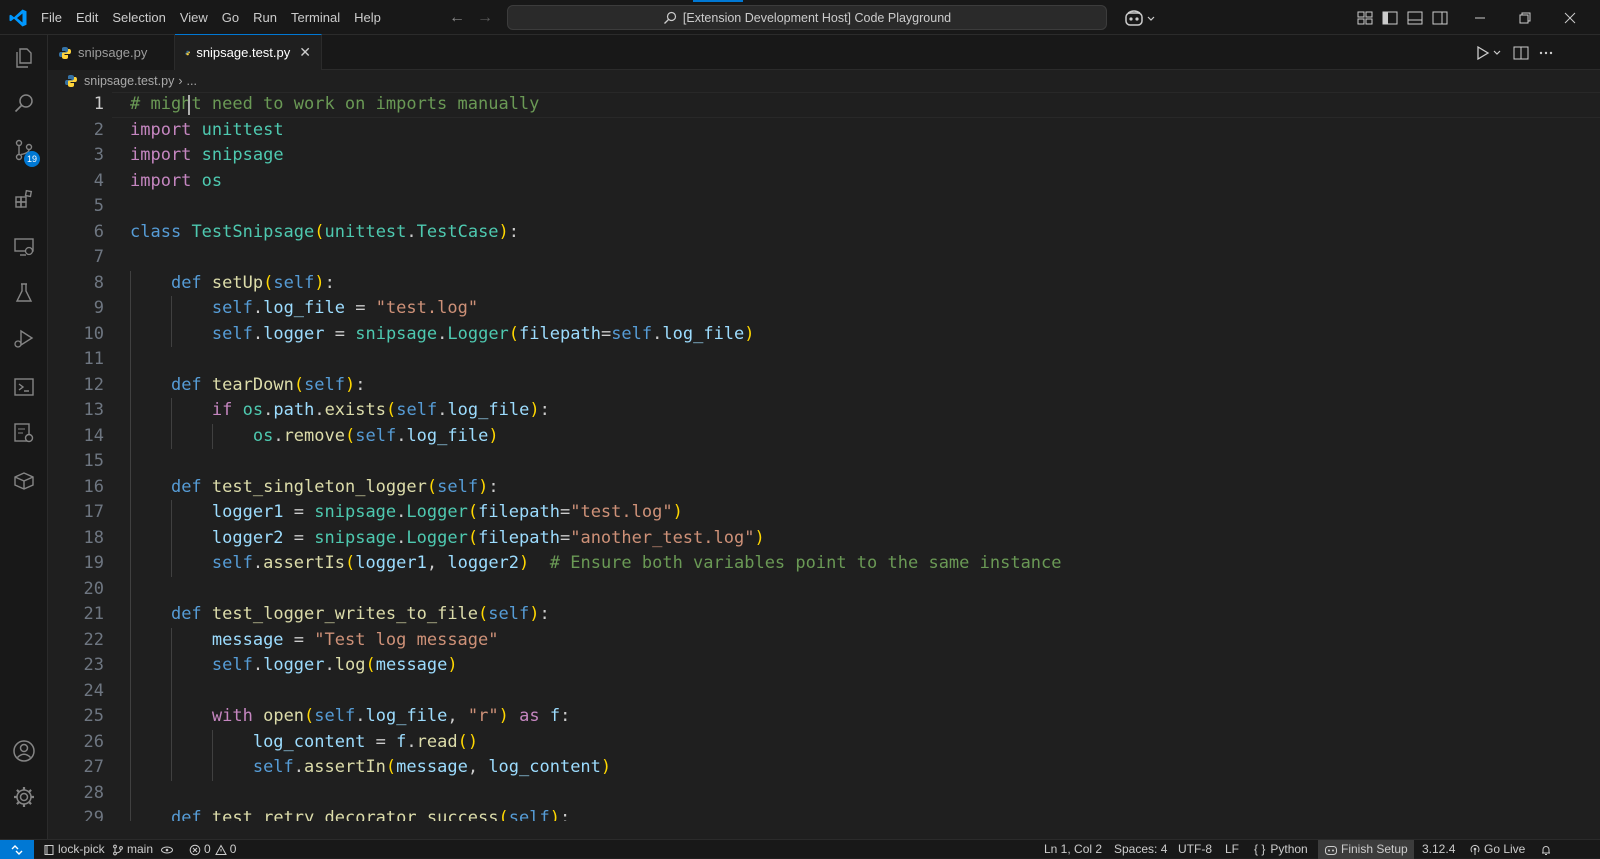  I want to click on accounts-icon, so click(24, 751).